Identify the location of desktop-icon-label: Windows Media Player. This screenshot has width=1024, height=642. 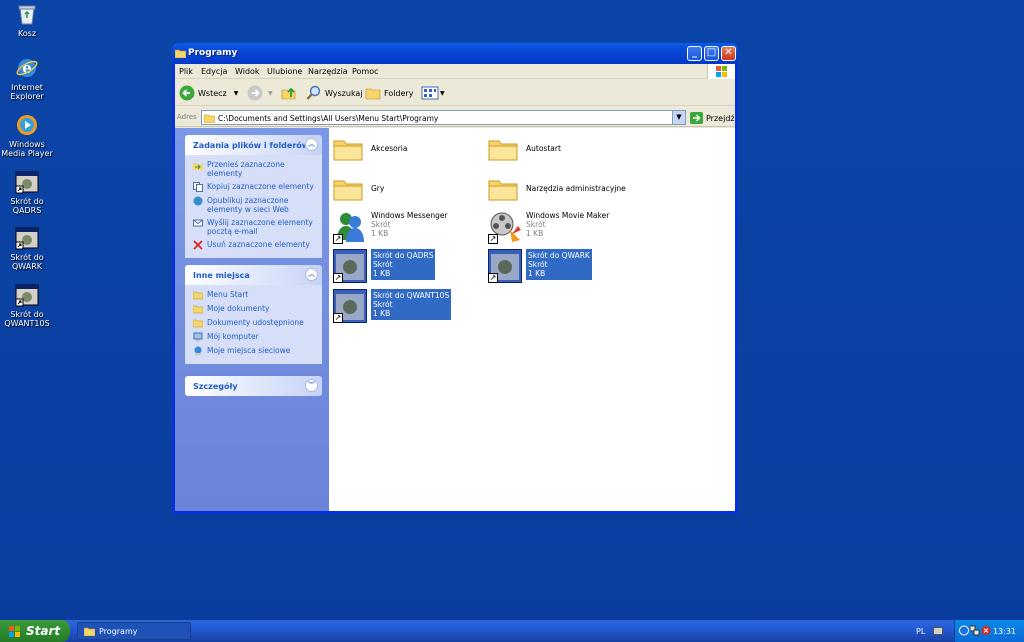
(27, 149).